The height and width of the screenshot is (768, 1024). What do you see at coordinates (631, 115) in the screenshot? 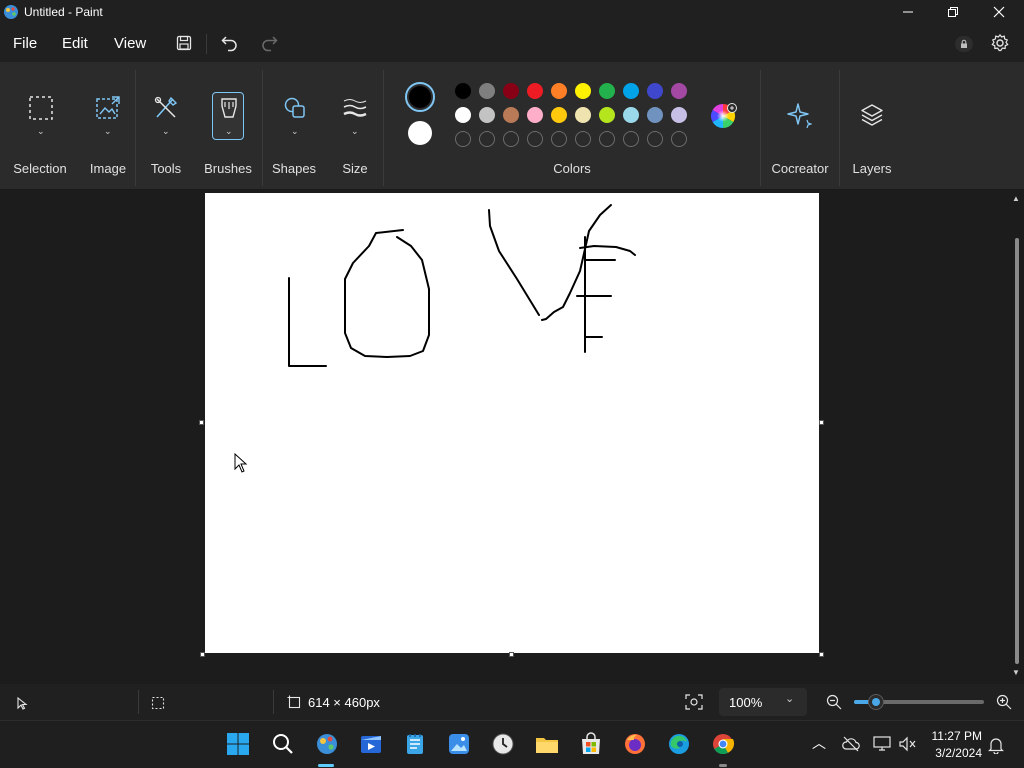
I see `color-swatch-99d9ea` at bounding box center [631, 115].